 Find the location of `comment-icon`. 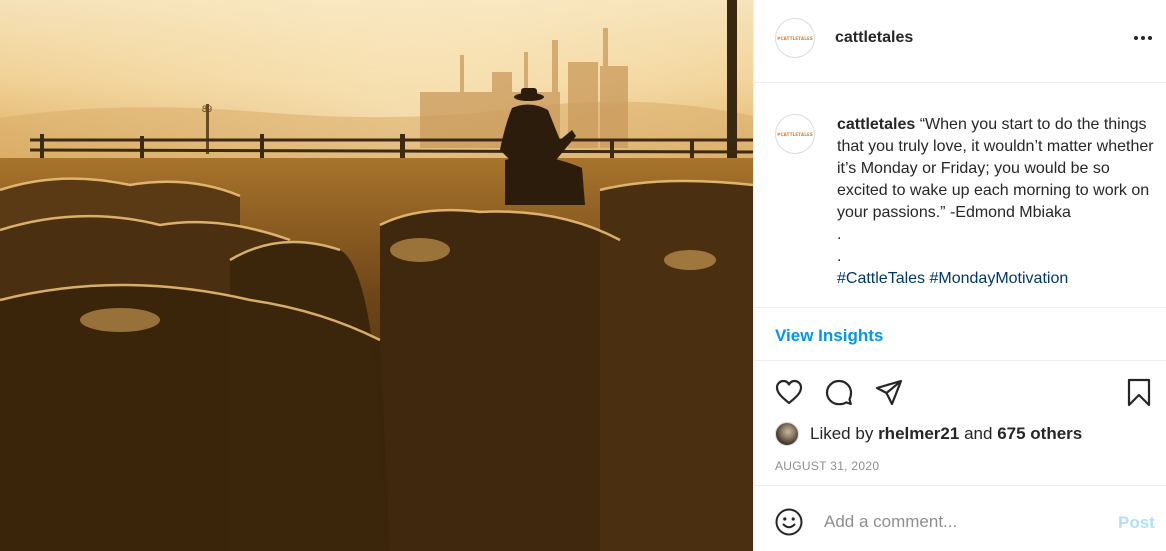

comment-icon is located at coordinates (839, 392).